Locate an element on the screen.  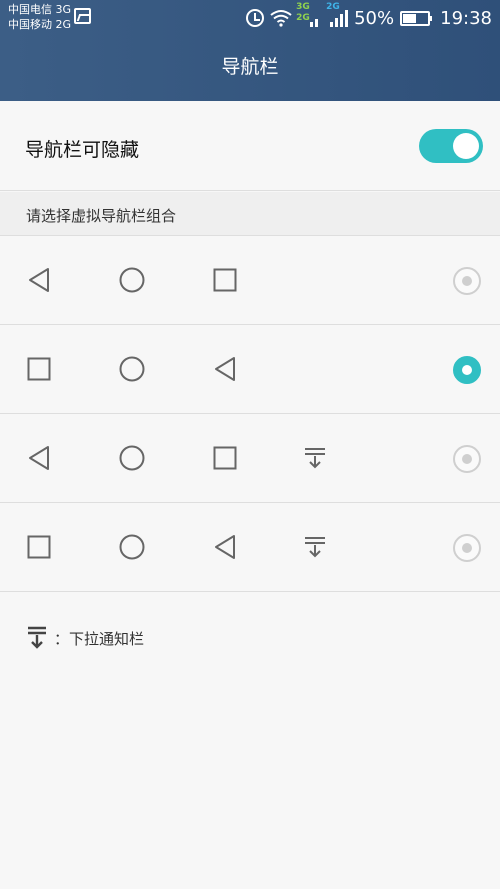
alarm-icon is located at coordinates (255, 18).